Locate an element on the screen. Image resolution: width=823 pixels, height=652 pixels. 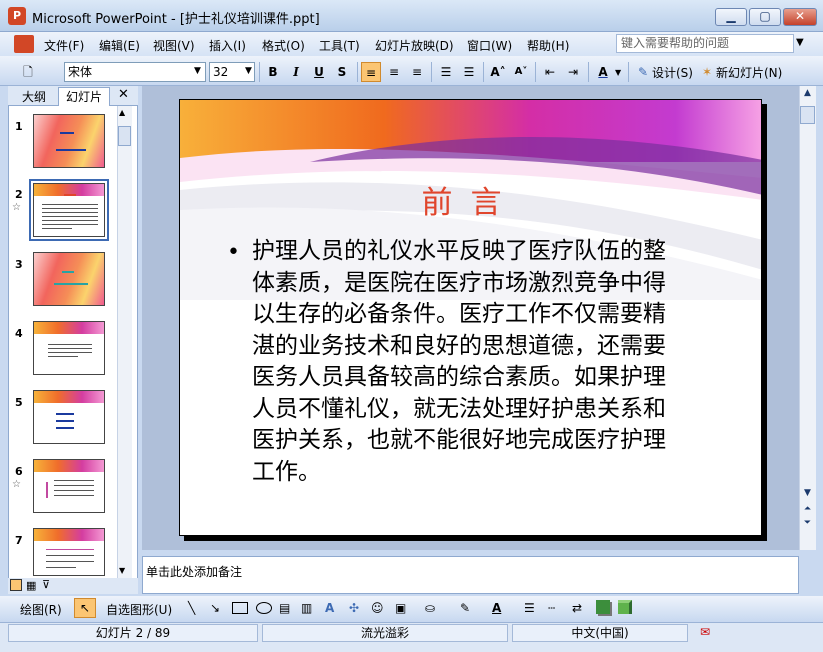
body-line: 工作。 is located at coordinates (286, 471).